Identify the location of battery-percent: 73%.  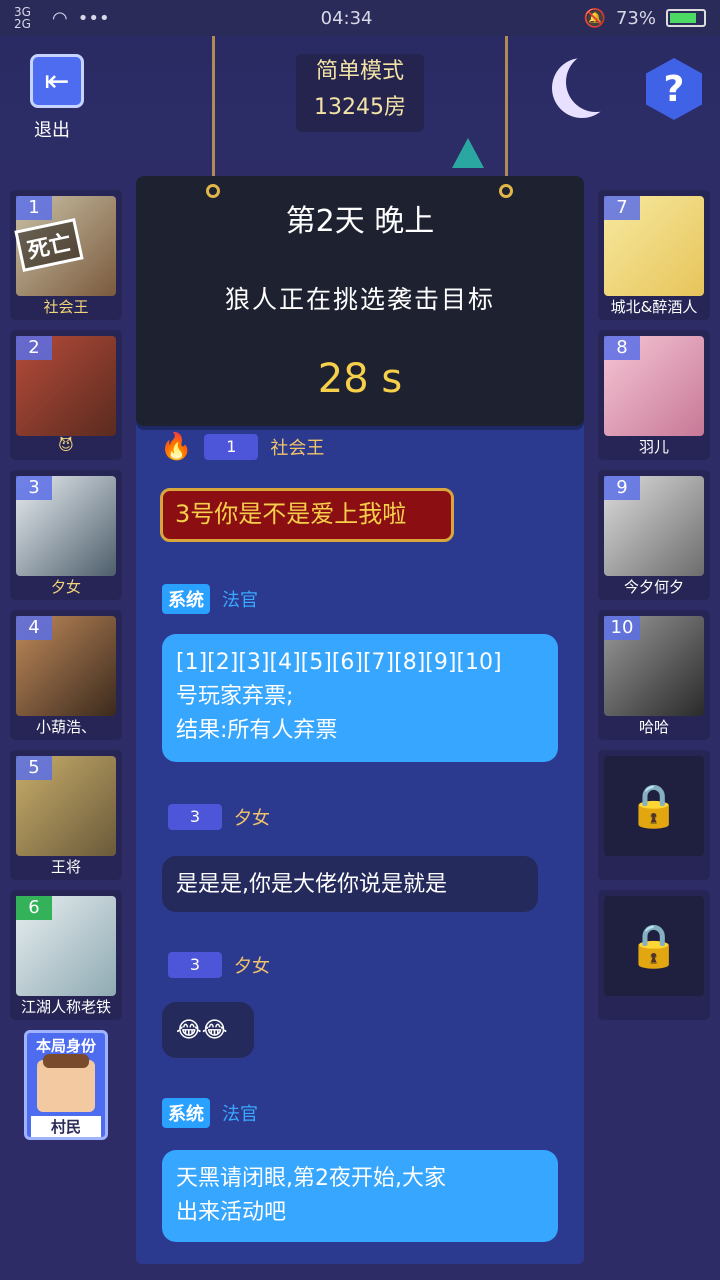
(635, 18).